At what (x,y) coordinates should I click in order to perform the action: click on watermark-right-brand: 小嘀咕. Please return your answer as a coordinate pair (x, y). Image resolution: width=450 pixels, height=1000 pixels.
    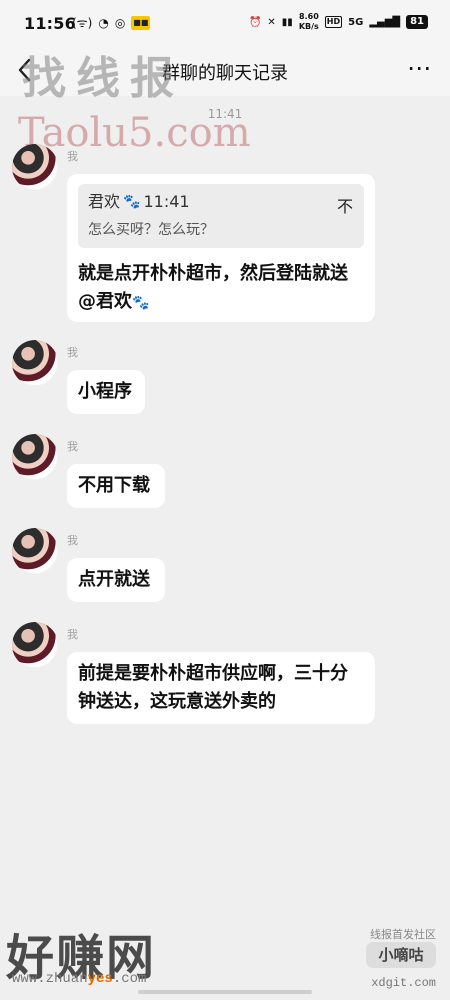
    Looking at the image, I should click on (401, 955).